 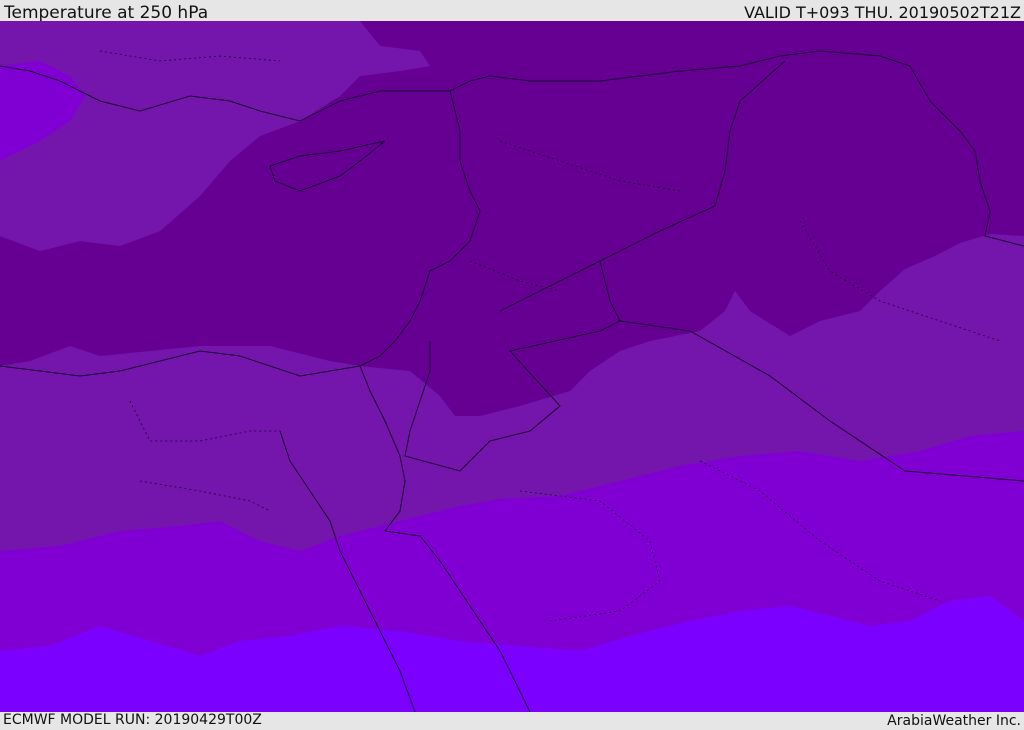 What do you see at coordinates (882, 12) in the screenshot?
I see `valid-time-label: VALID T+093 THU. 20190502T21Z` at bounding box center [882, 12].